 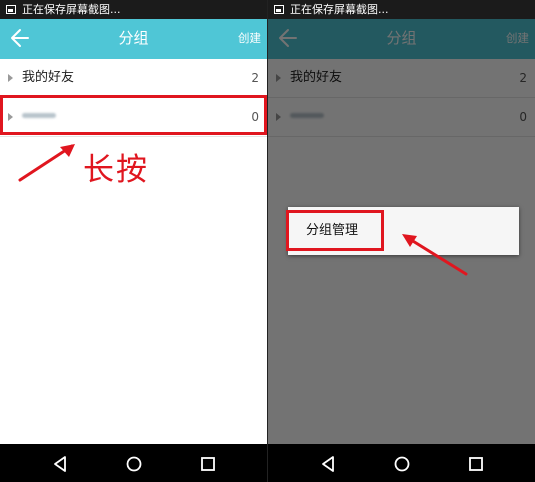 I want to click on group-row: 我的好友 2, so click(x=133, y=78).